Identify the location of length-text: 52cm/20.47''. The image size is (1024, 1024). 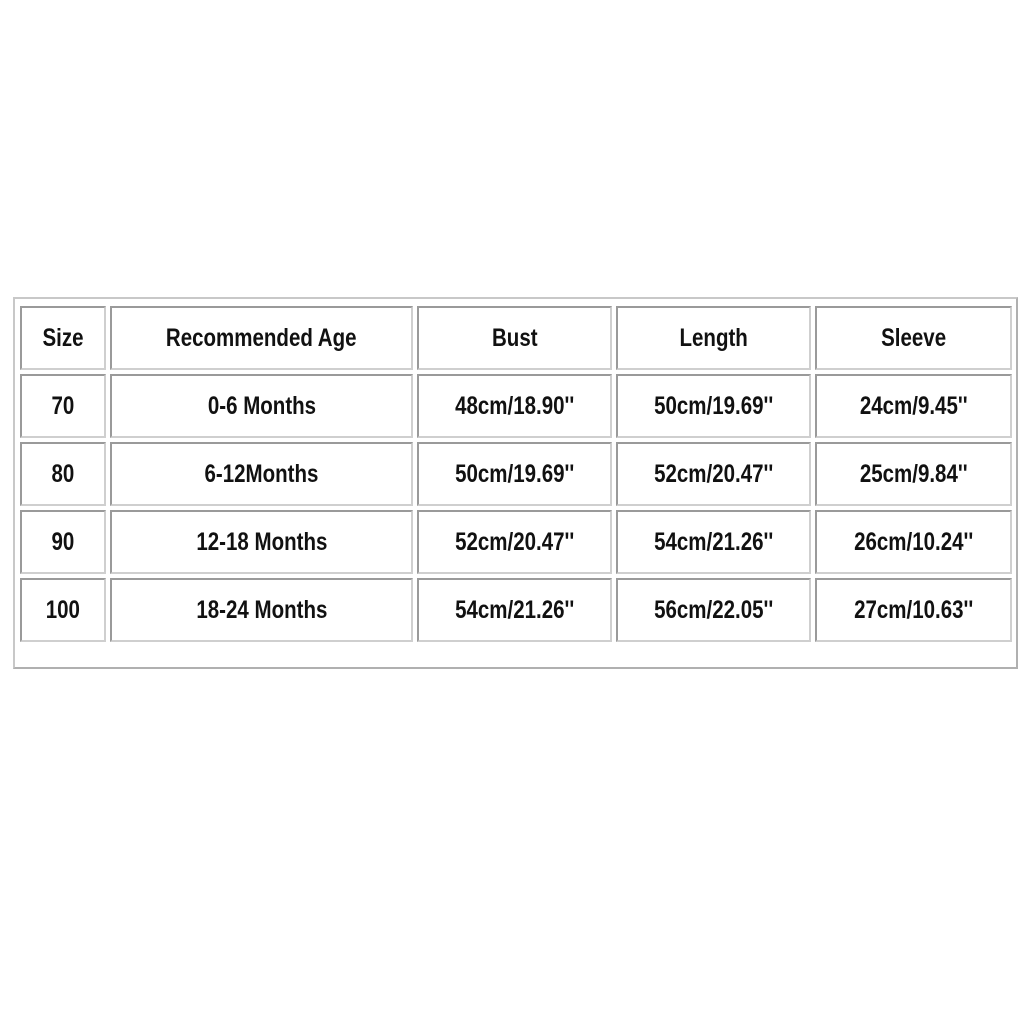
(713, 473).